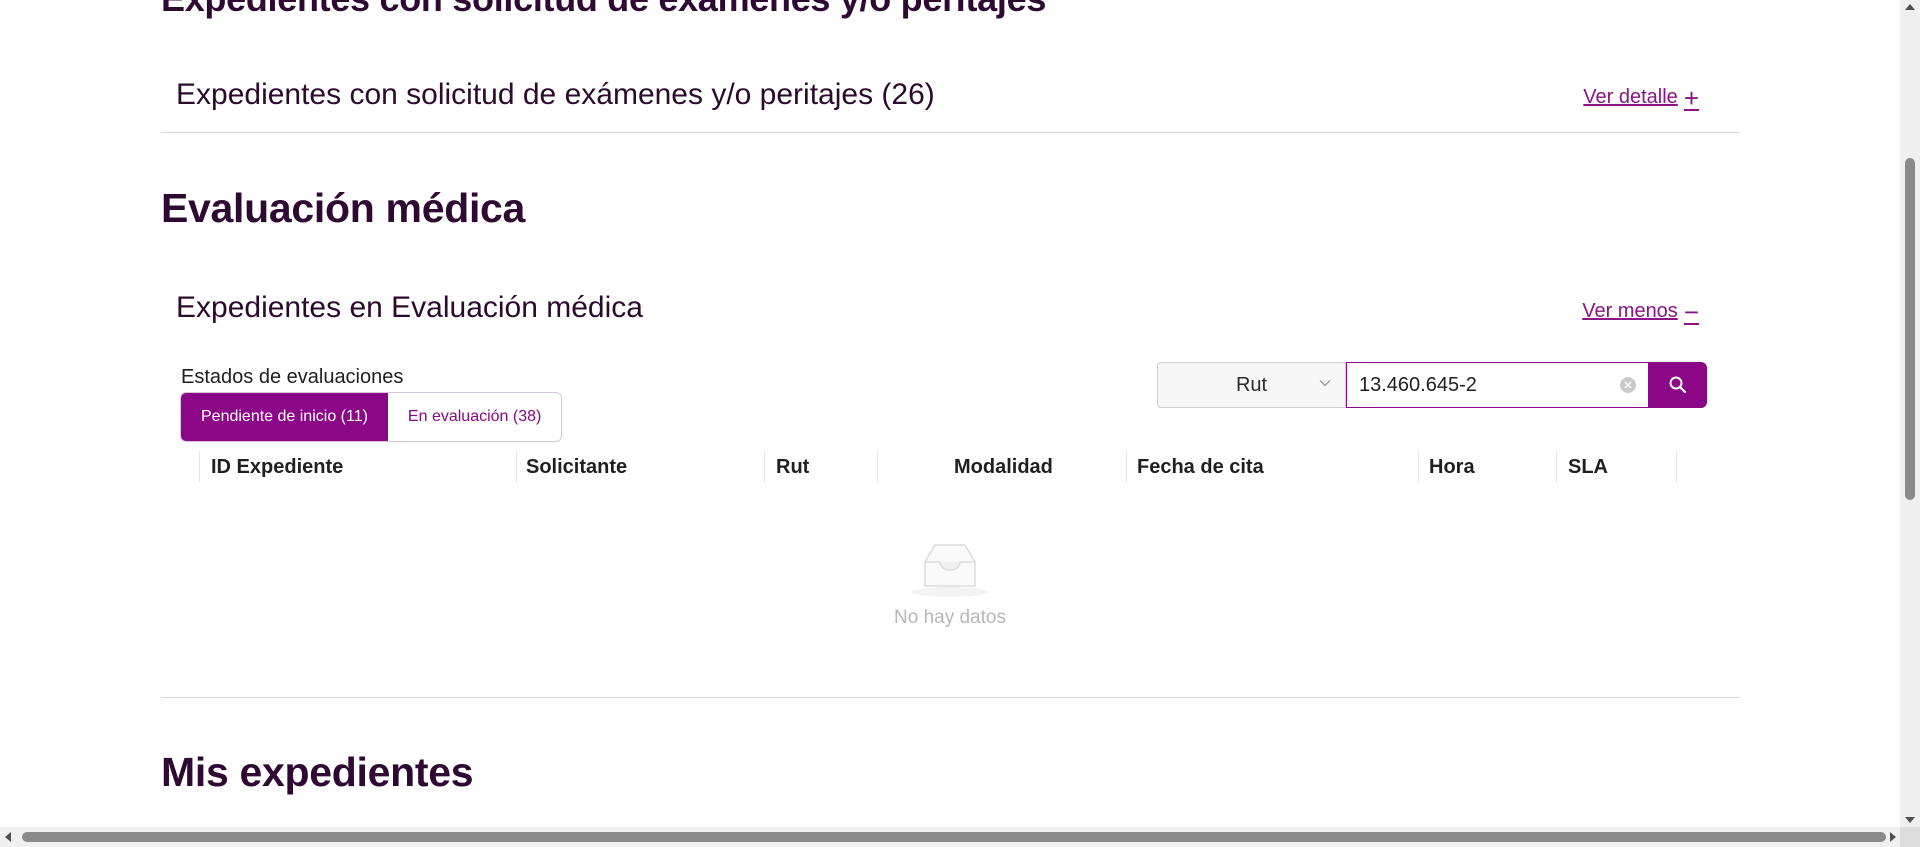  I want to click on search-filter: Rut, so click(1432, 385).